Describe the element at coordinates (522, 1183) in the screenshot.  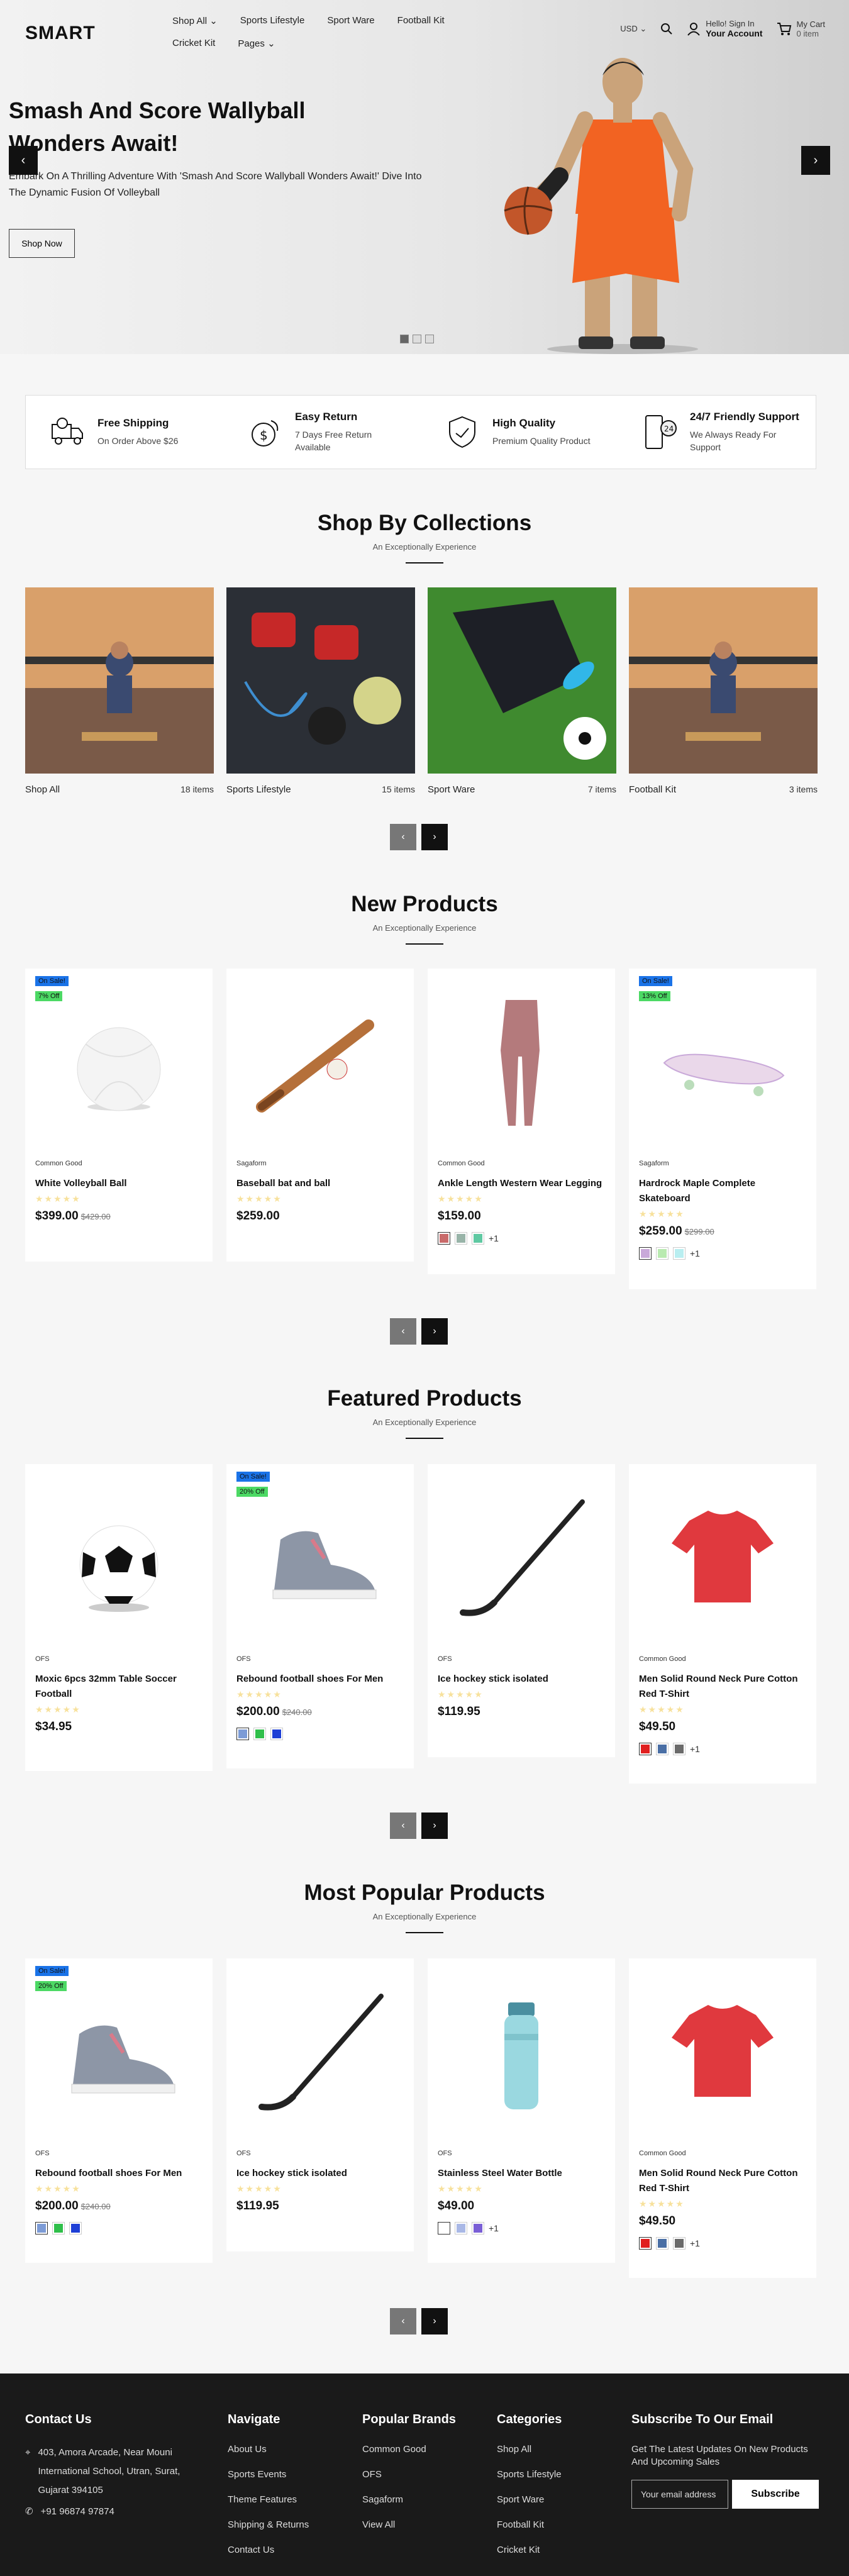
I see `product-name: Ankle Length Western Wear Legging` at that location.